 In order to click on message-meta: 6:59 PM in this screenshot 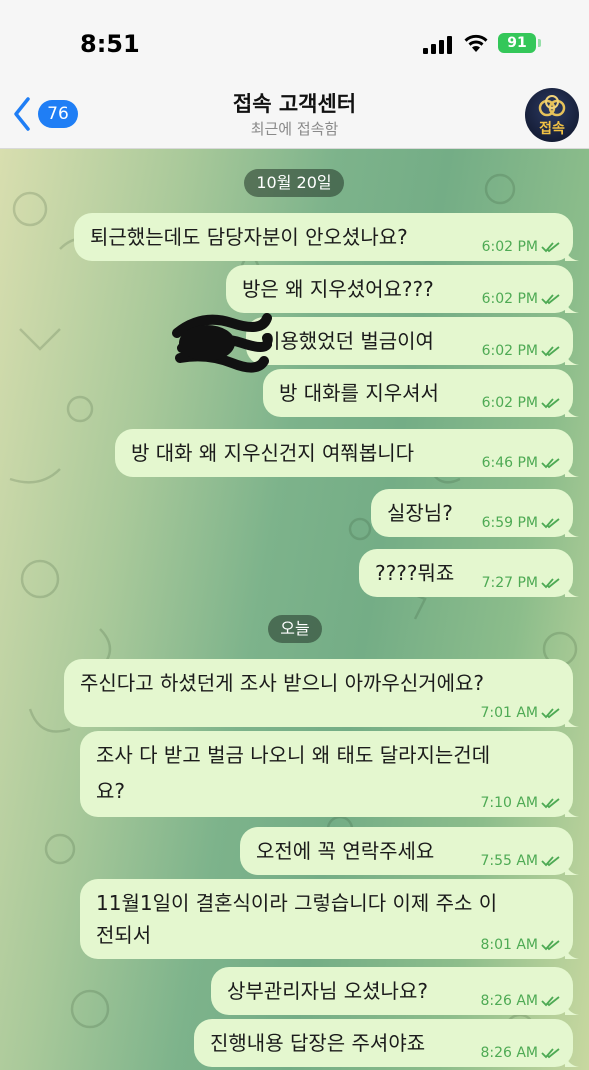, I will do `click(521, 523)`.